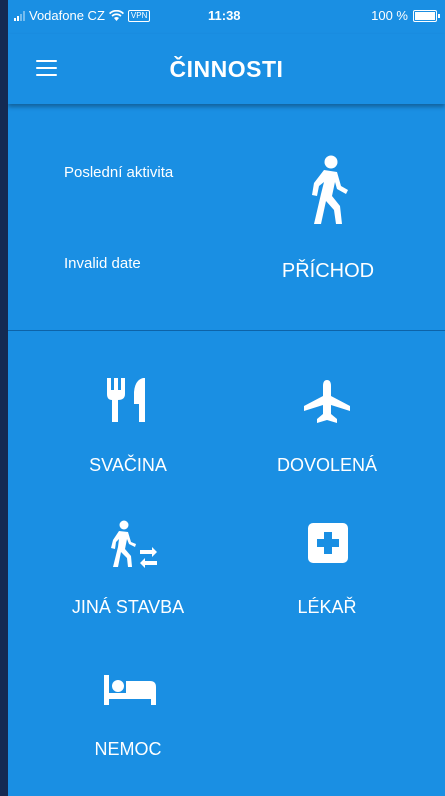  I want to click on last-activity-date: Invalid date, so click(102, 263).